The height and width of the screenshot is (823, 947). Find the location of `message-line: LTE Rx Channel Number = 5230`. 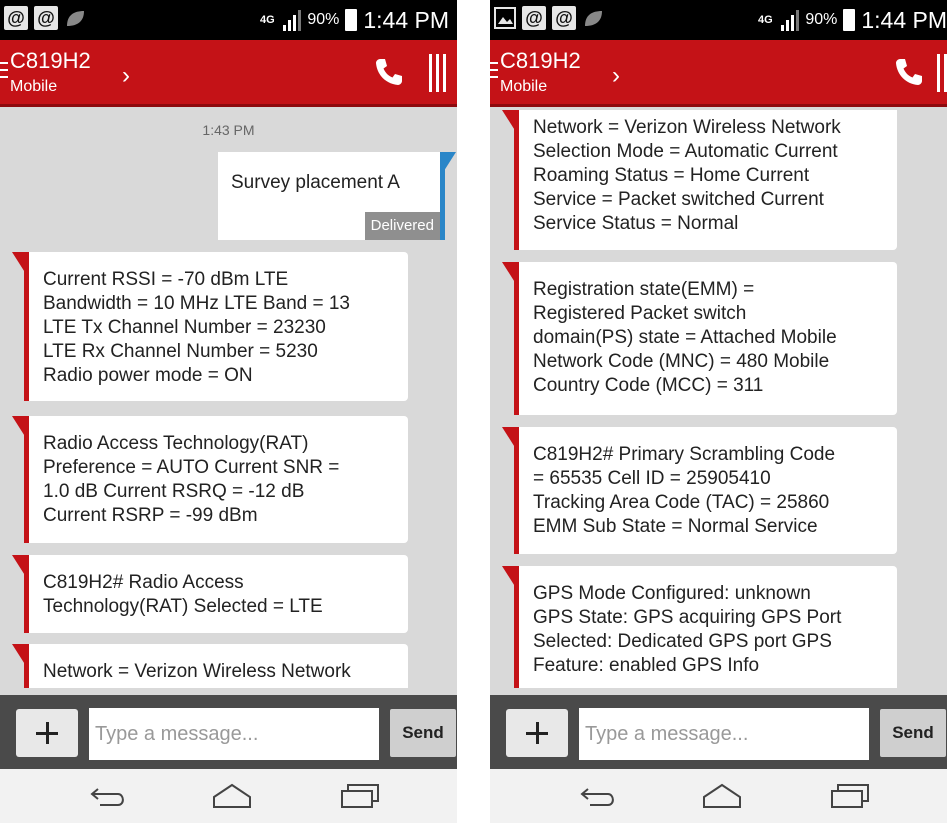

message-line: LTE Rx Channel Number = 5230 is located at coordinates (180, 351).